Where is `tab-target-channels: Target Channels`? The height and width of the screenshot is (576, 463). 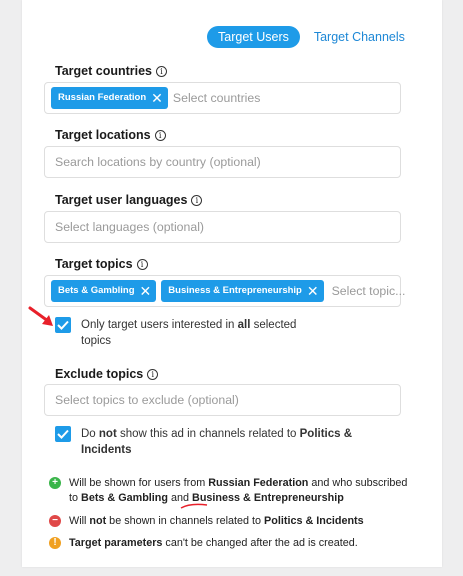
tab-target-channels: Target Channels is located at coordinates (359, 37).